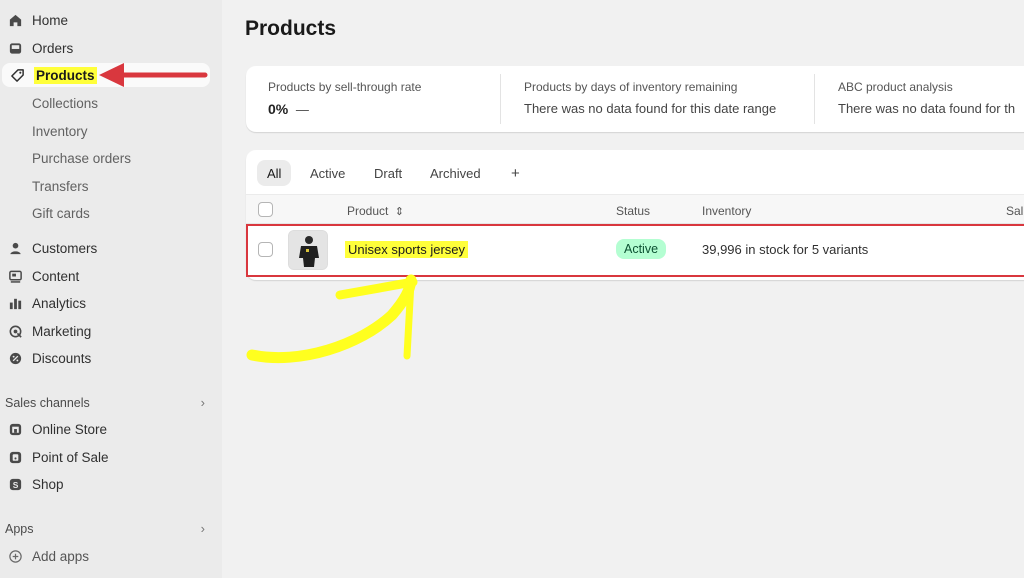 Image resolution: width=1024 pixels, height=578 pixels. I want to click on nav-gift-cards: Gift cards, so click(61, 213).